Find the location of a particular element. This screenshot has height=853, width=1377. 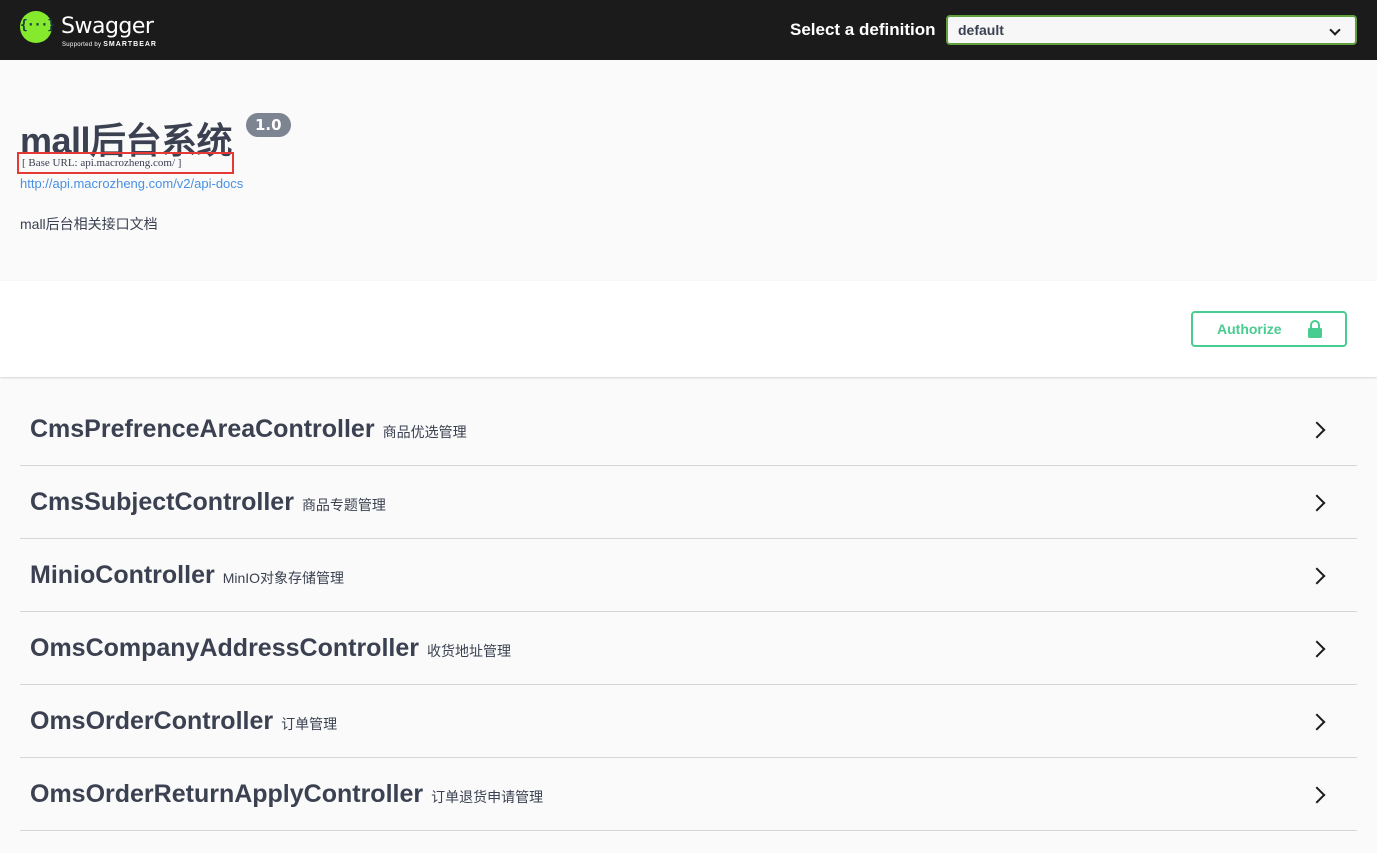

tag-name: OmsCompanyAddressController 收货地址管理 is located at coordinates (270, 648).